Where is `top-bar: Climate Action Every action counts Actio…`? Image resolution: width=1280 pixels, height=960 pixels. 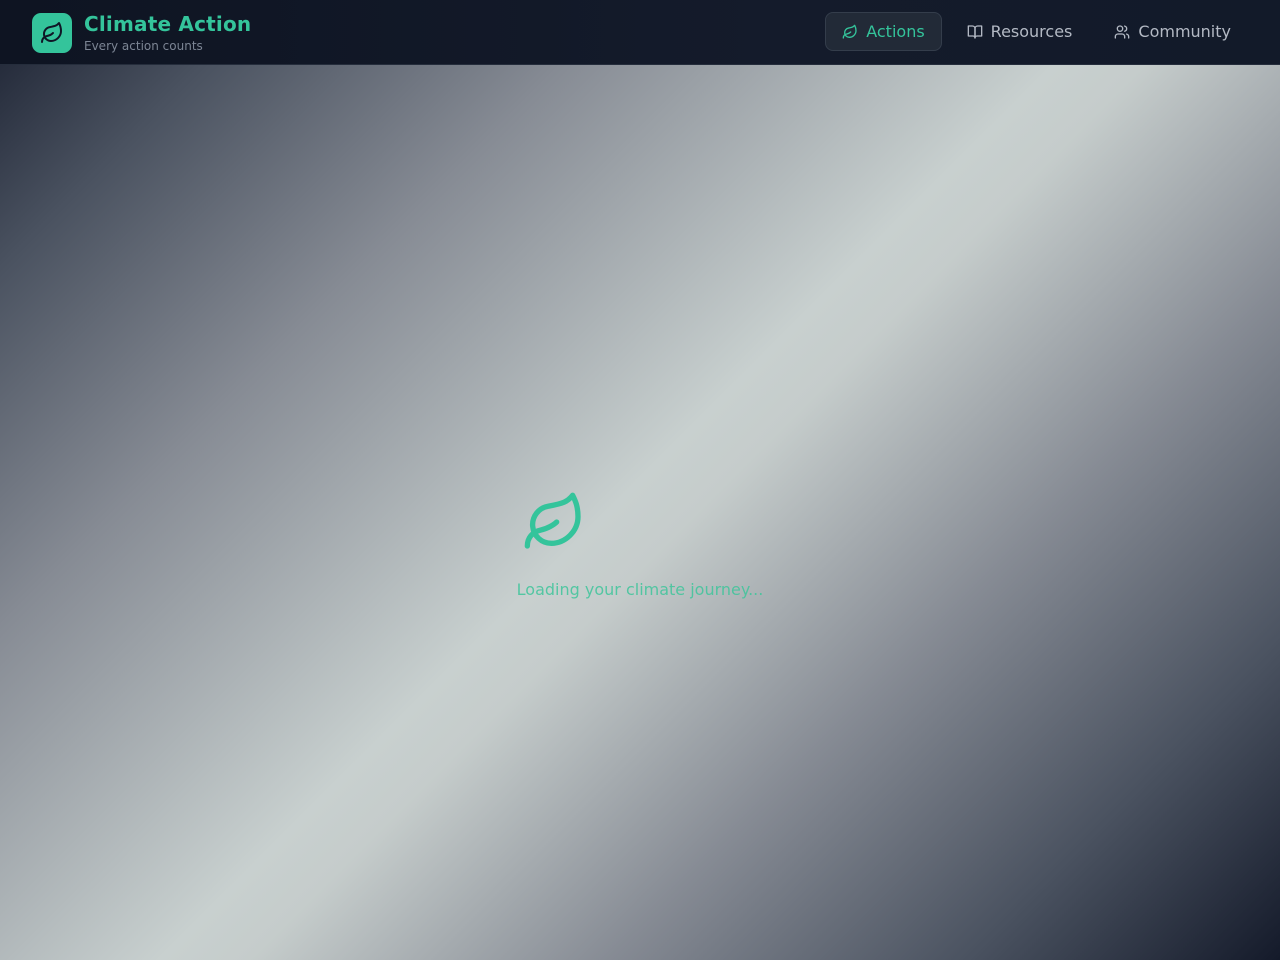
top-bar: Climate Action Every action counts Actio… is located at coordinates (640, 32).